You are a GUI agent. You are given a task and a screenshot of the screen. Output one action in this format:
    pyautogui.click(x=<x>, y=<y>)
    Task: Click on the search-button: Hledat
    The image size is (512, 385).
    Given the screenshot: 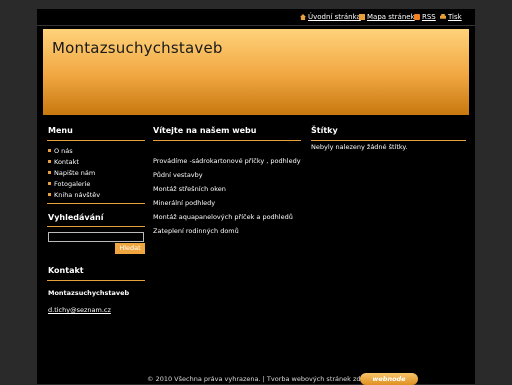 What is the action you would take?
    pyautogui.click(x=130, y=248)
    